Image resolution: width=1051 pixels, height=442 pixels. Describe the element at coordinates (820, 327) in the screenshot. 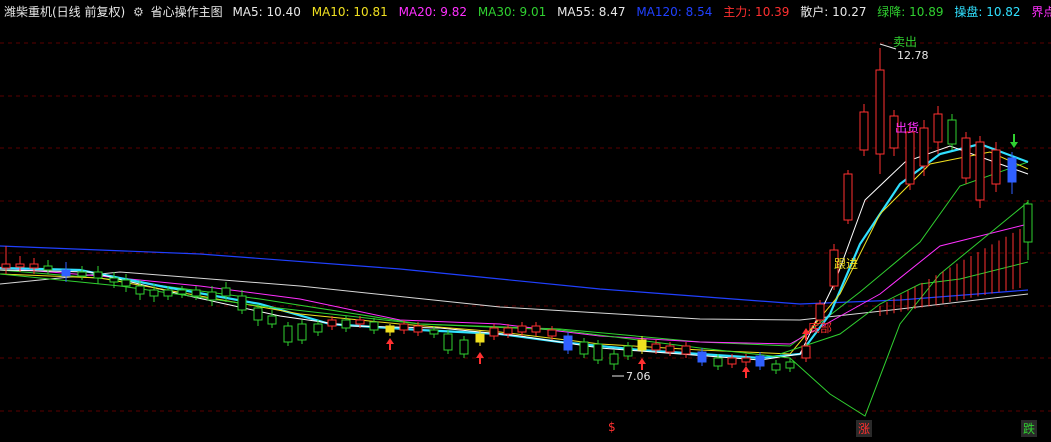

I see `bottom-label: 底部` at that location.